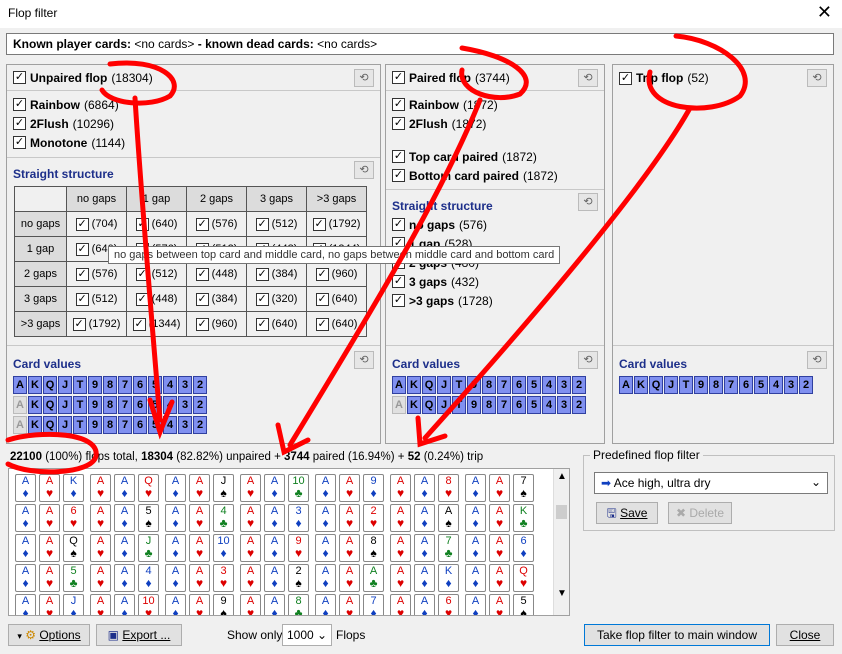 Image resolution: width=842 pixels, height=654 pixels. What do you see at coordinates (805, 635) in the screenshot?
I see `close-button: Close` at bounding box center [805, 635].